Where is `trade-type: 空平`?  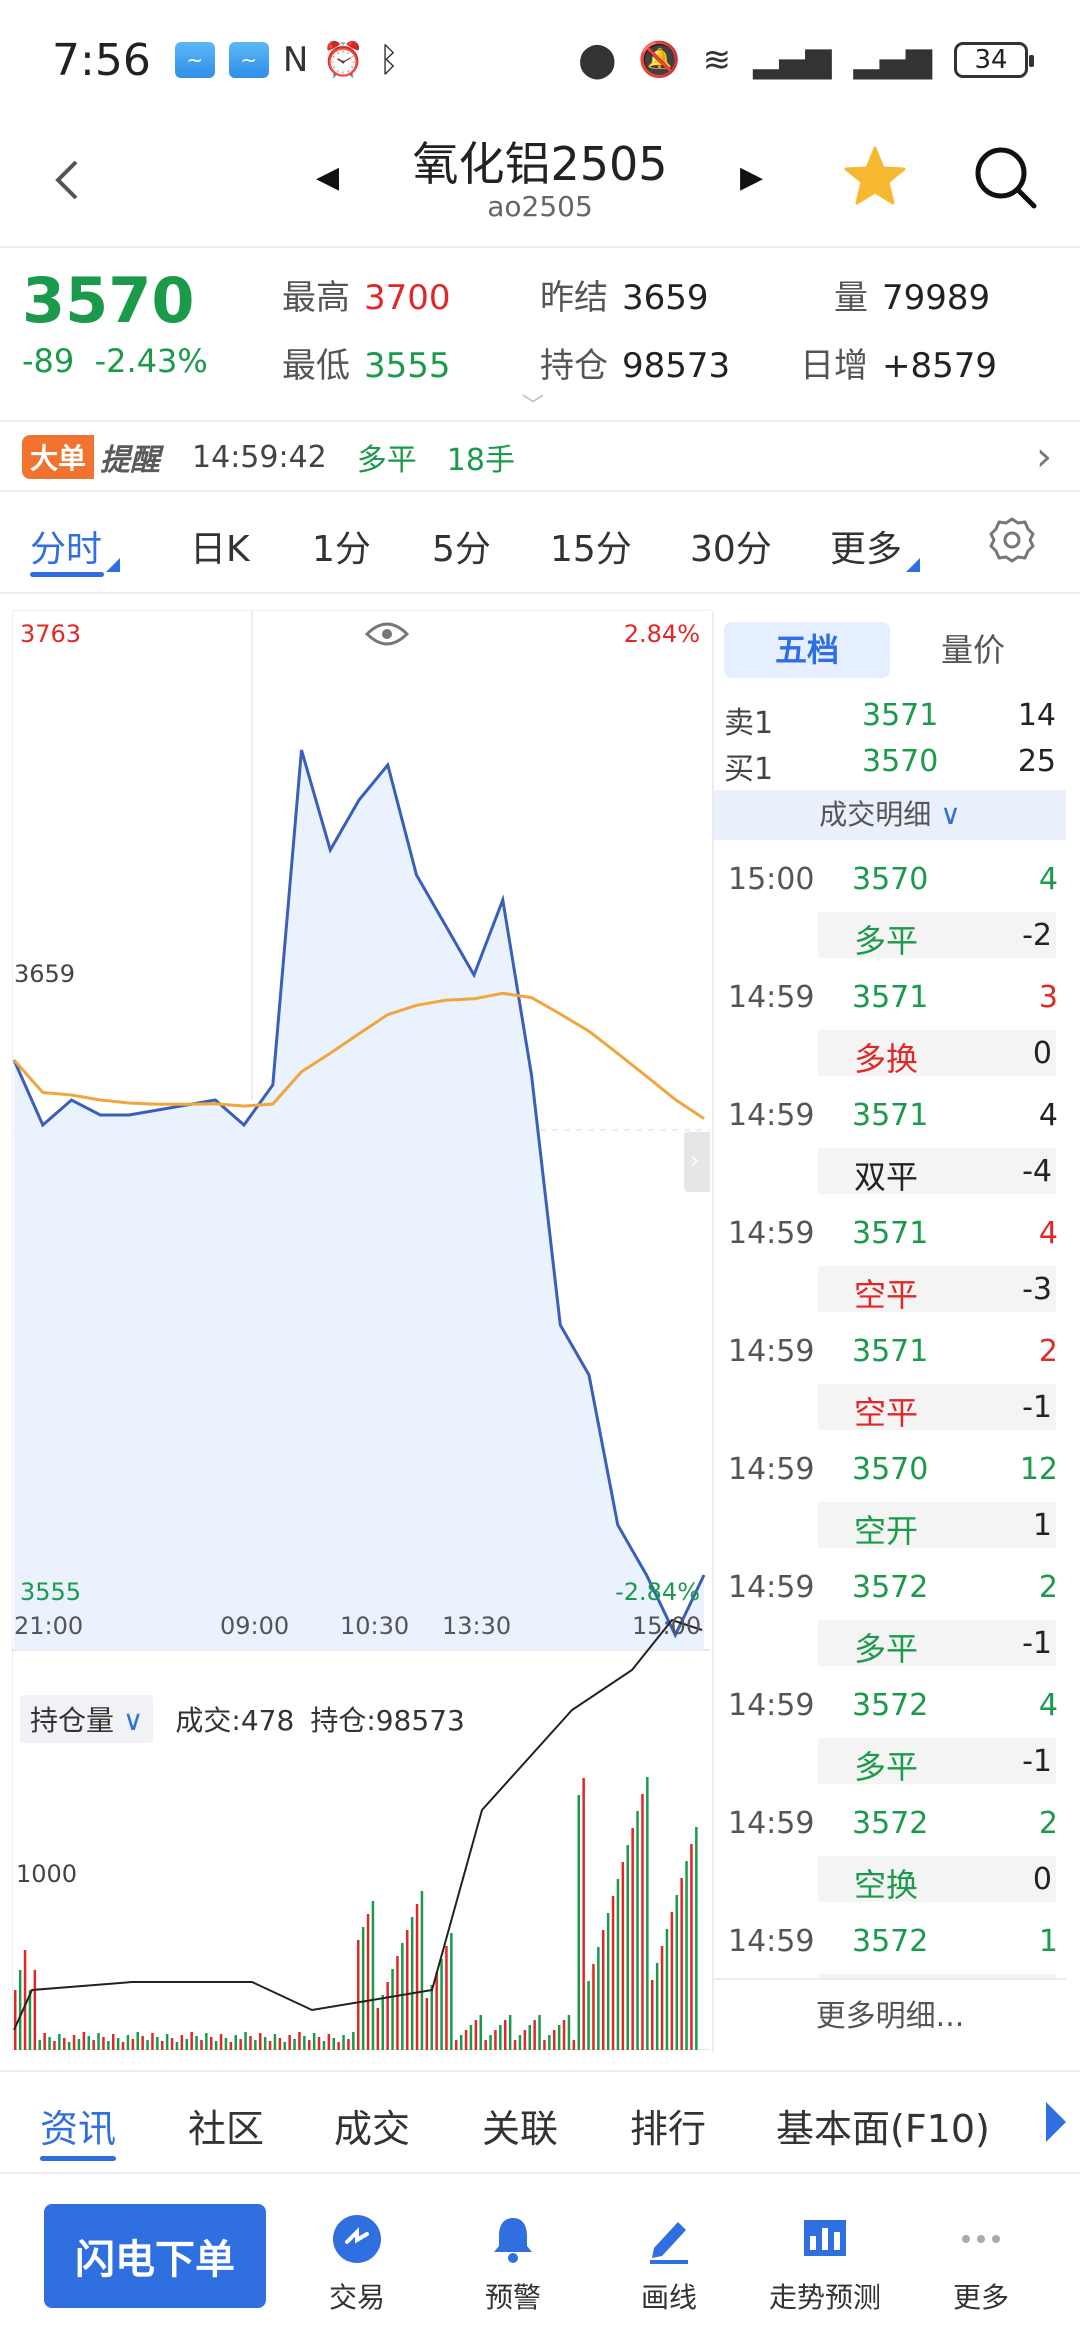 trade-type: 空平 is located at coordinates (886, 1413).